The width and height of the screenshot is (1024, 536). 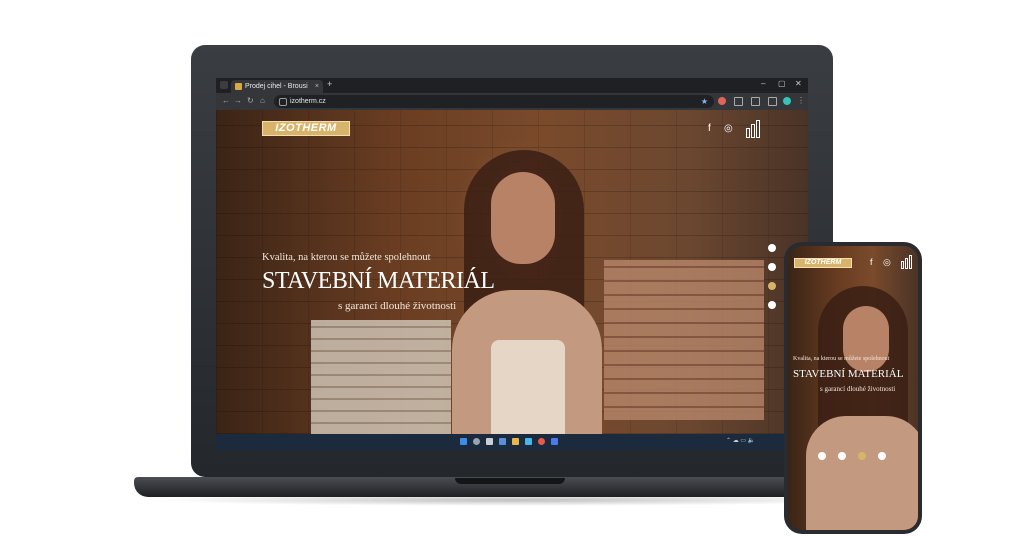 I want to click on laptop-notch, so click(x=510, y=481).